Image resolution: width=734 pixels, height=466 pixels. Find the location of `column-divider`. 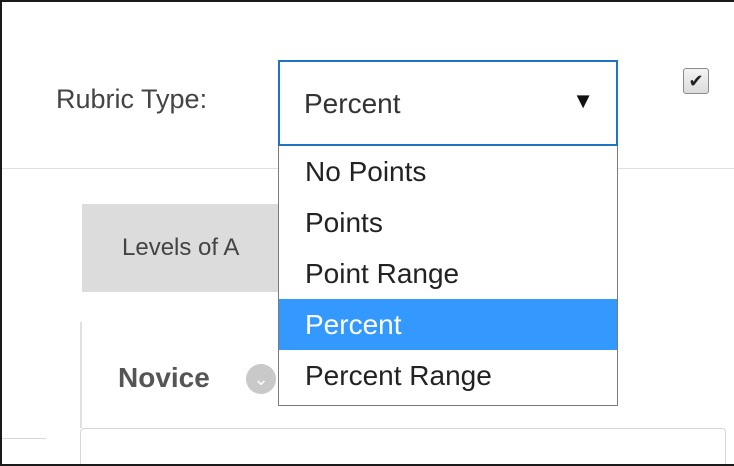

column-divider is located at coordinates (81, 375).